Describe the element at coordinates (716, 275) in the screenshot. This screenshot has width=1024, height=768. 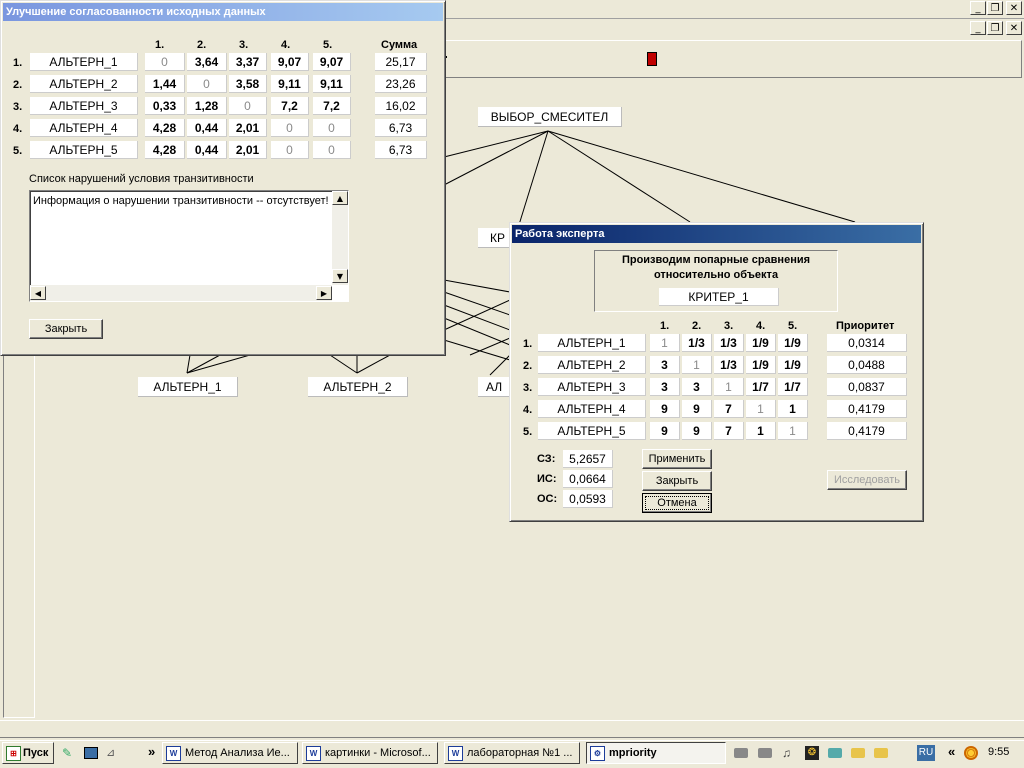
I see `group-label-line2: относительно объекта` at that location.